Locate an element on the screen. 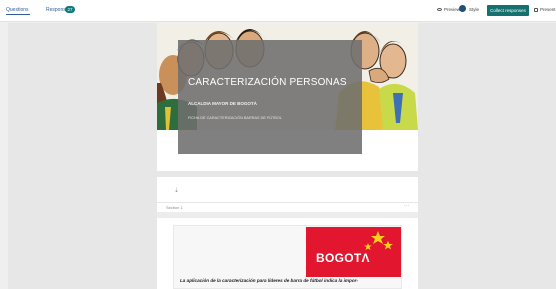 This screenshot has height=289, width=556. section-divider is located at coordinates (287, 202).